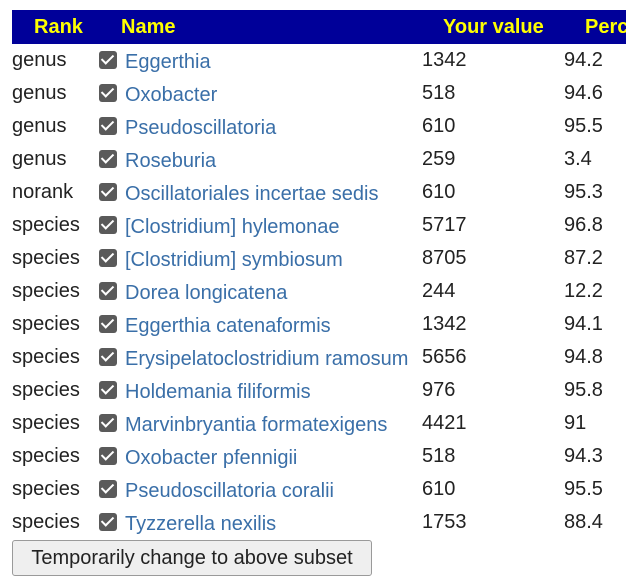  I want to click on taxon-link: Oxobacter, so click(171, 95).